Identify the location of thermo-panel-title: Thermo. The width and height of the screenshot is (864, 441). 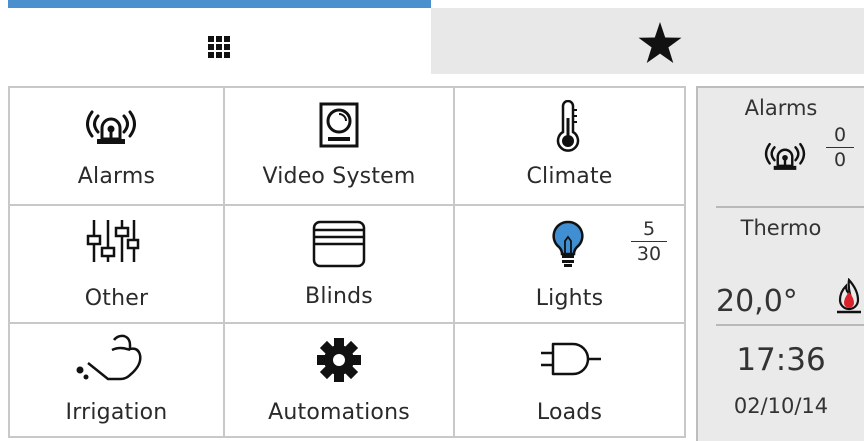
(781, 228).